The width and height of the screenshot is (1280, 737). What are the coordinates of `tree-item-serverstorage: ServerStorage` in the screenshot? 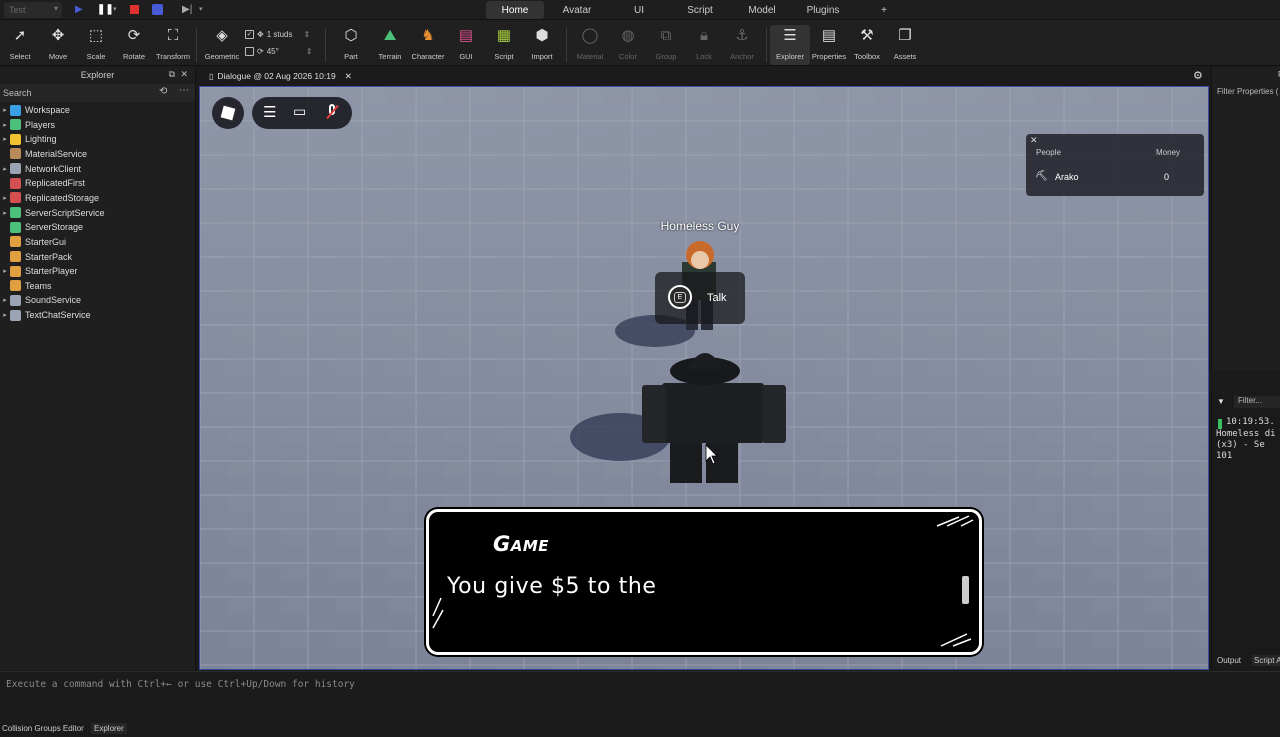 It's located at (98, 227).